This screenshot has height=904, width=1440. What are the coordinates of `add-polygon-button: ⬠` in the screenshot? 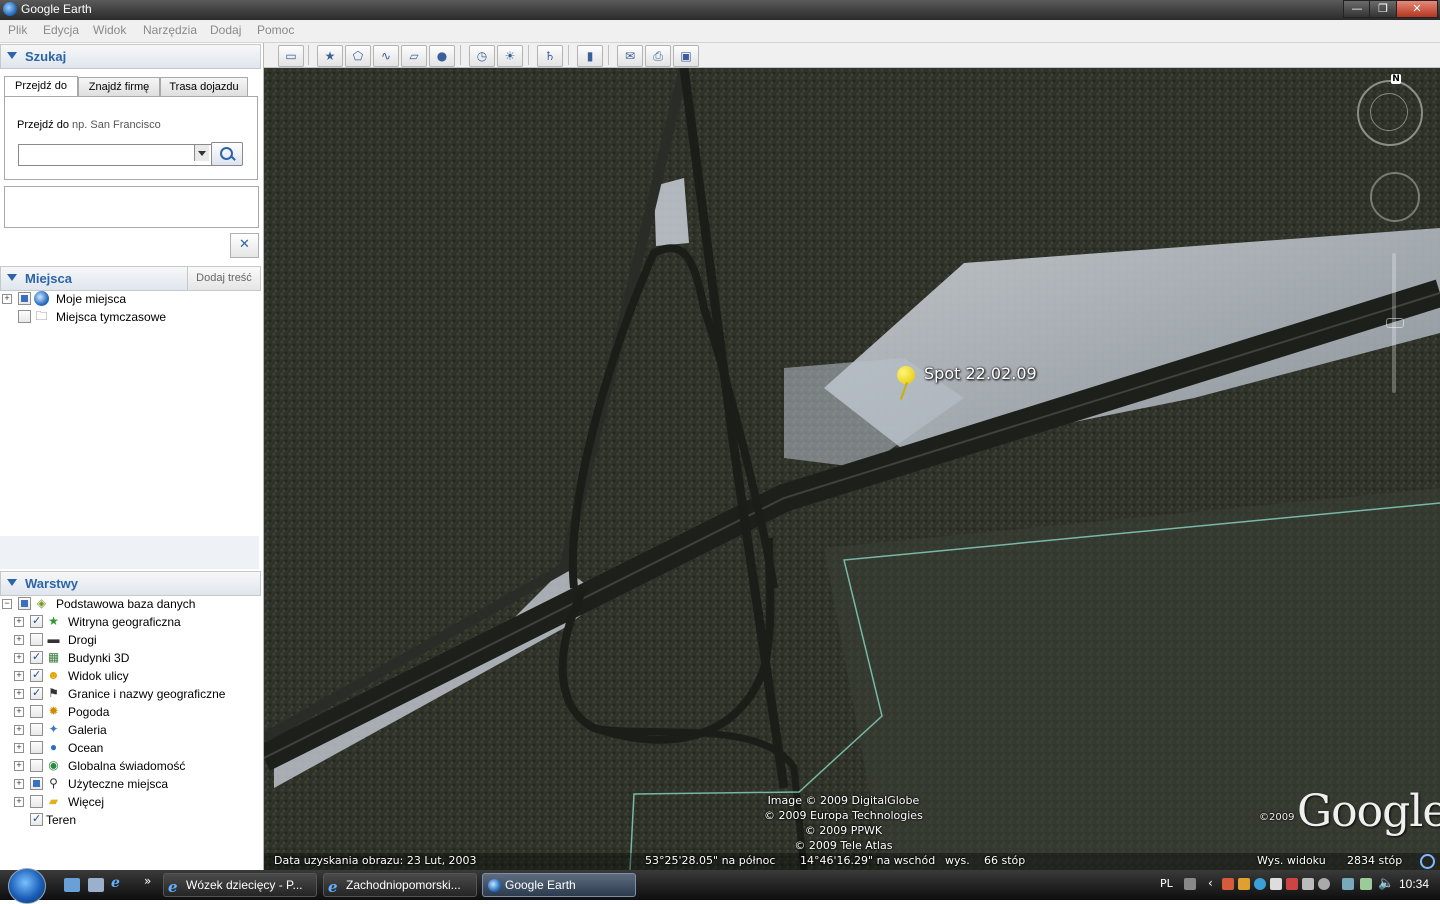 It's located at (358, 56).